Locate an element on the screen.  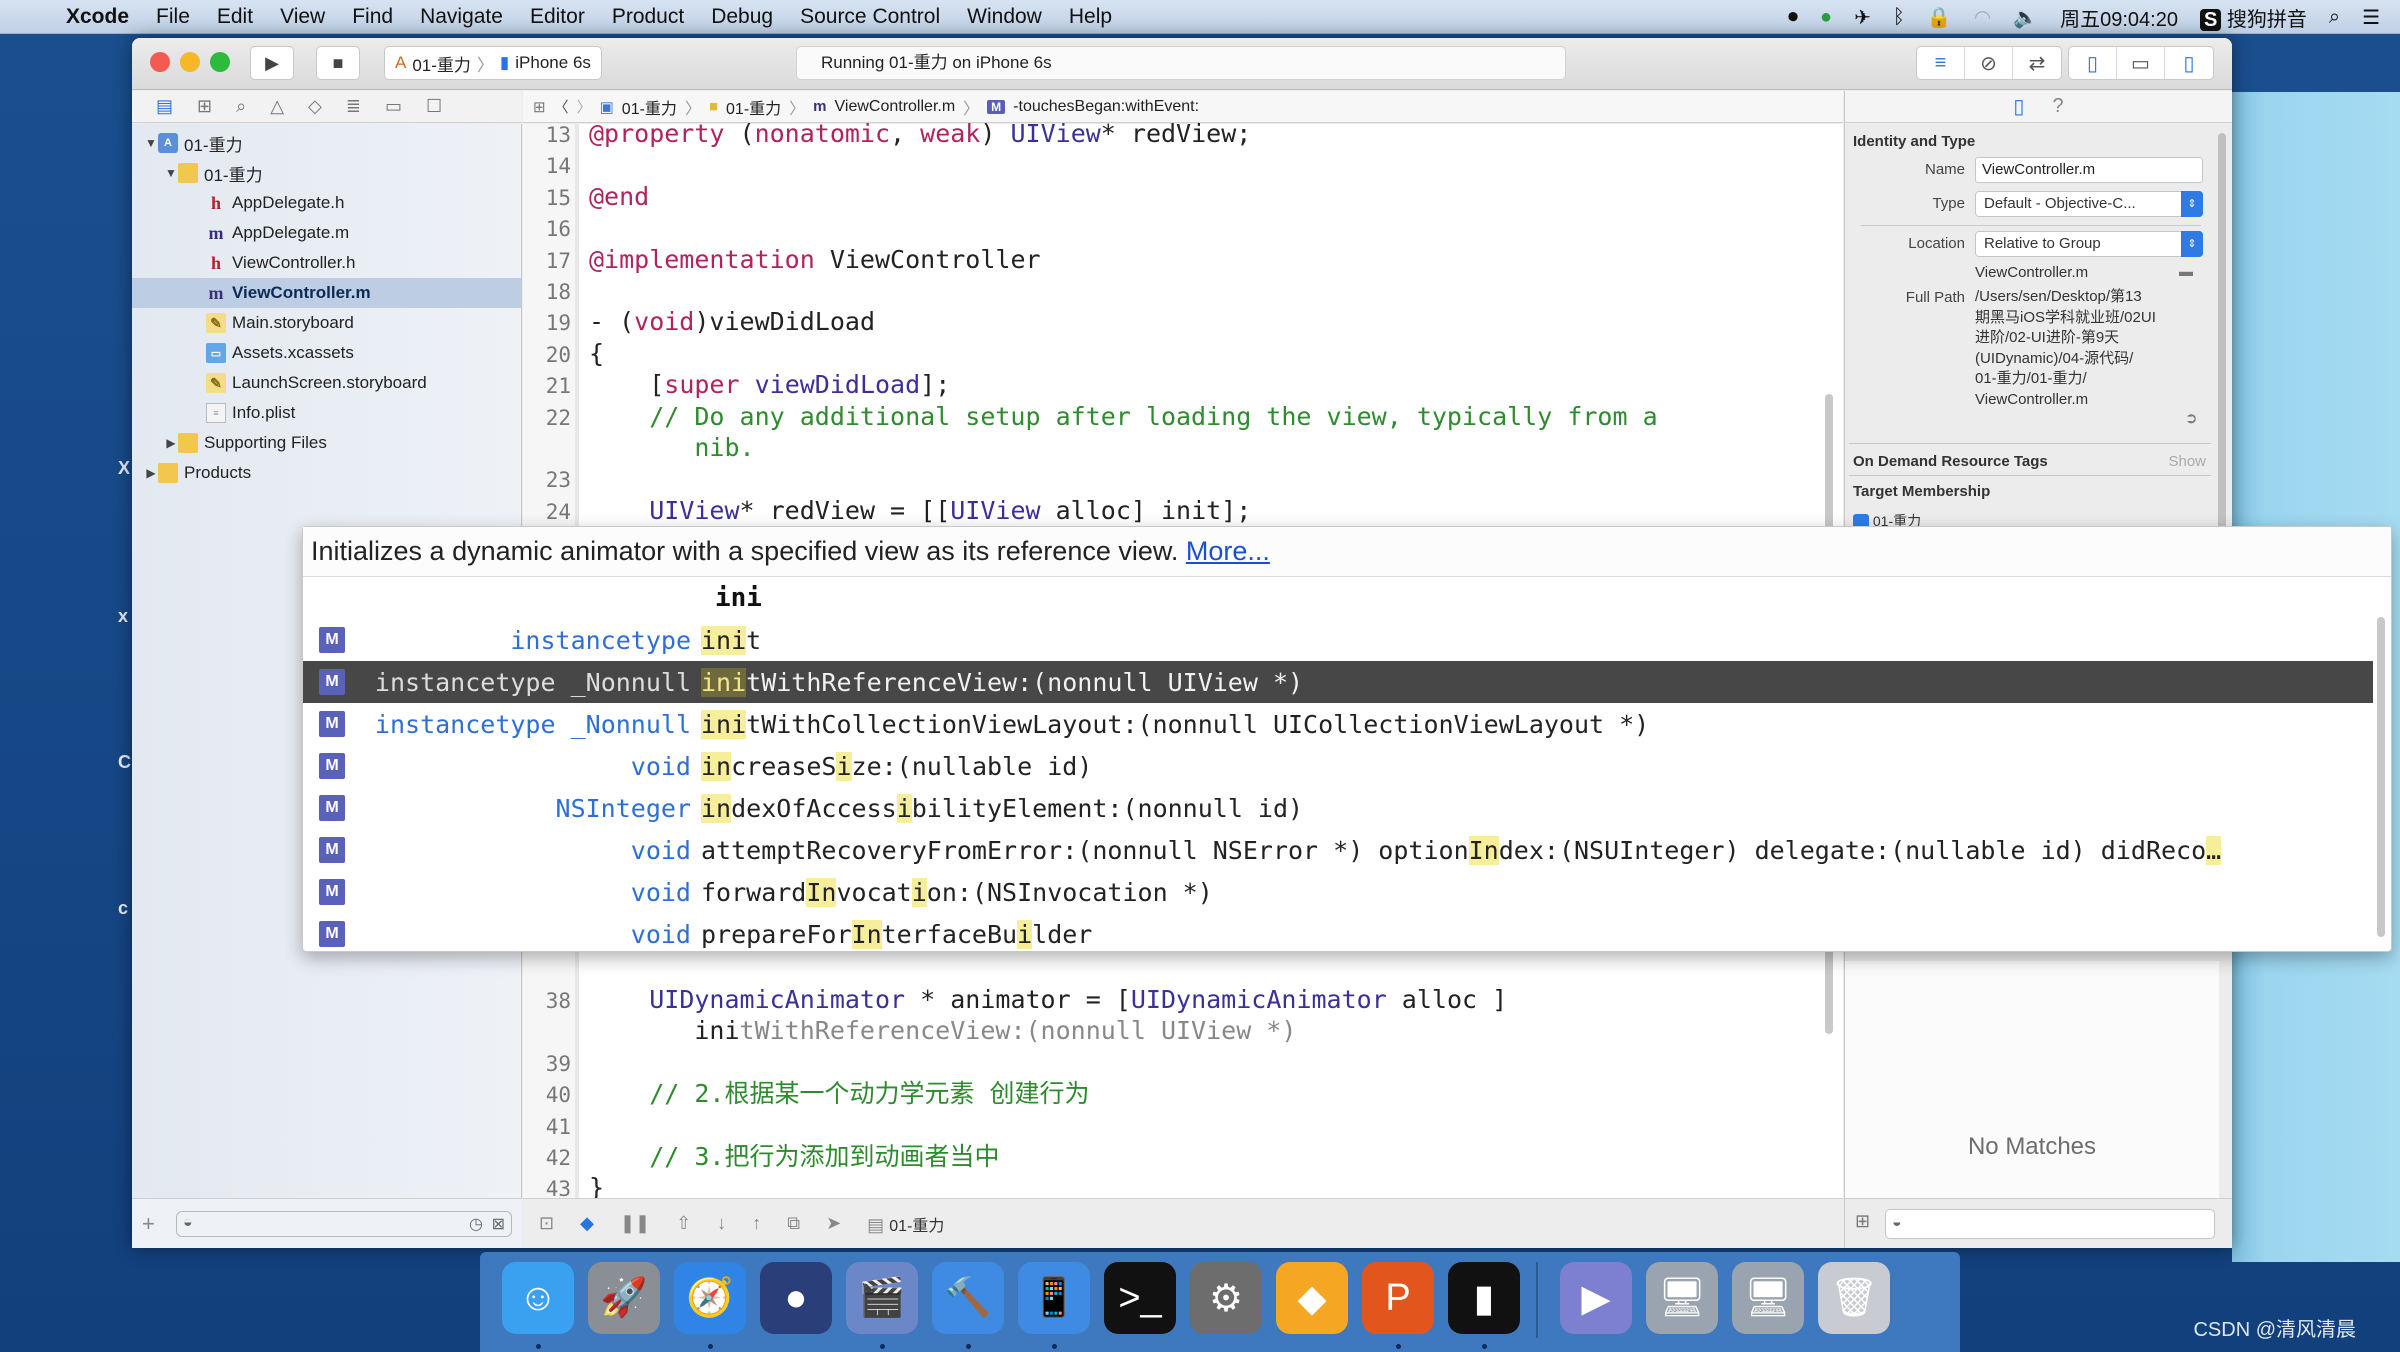
navigator-item: ▼ A 01-重力 is located at coordinates (326, 143).